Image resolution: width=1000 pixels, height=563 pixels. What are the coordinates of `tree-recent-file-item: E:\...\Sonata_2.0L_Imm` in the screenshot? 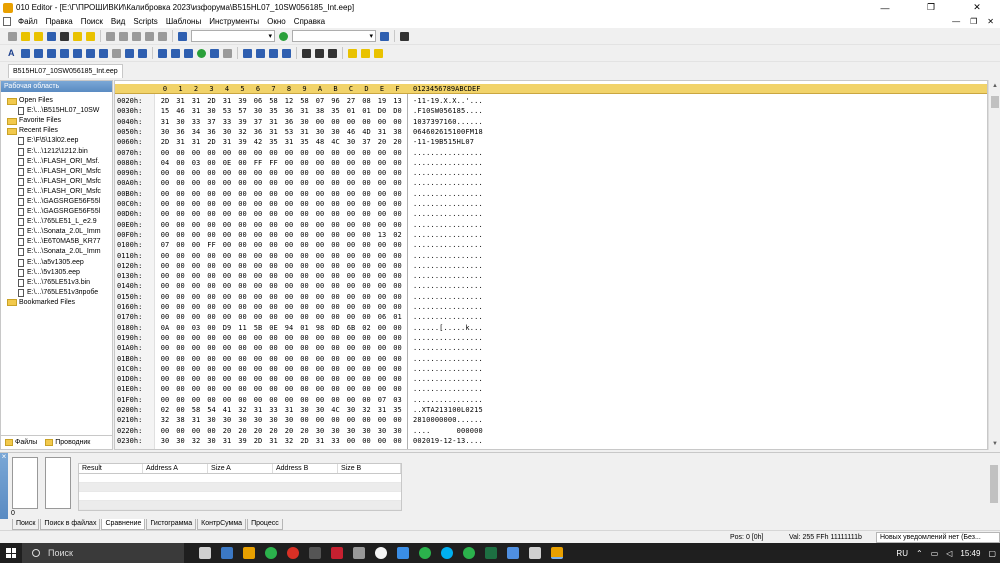 It's located at (56, 232).